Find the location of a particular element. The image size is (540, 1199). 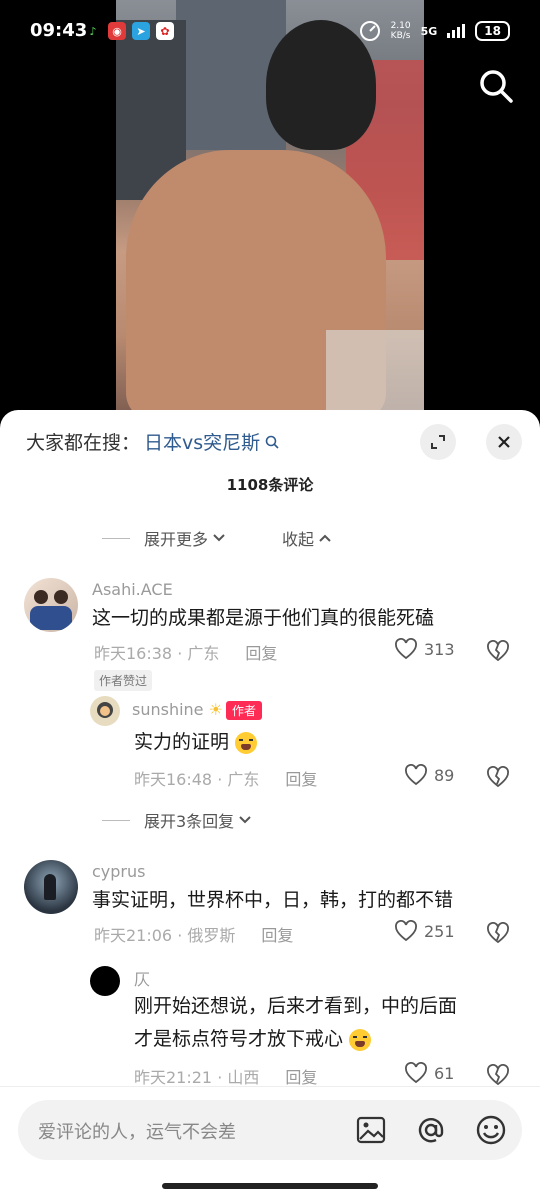

notification-icons: ♪ ◉ ➤ ✿ is located at coordinates (129, 31).